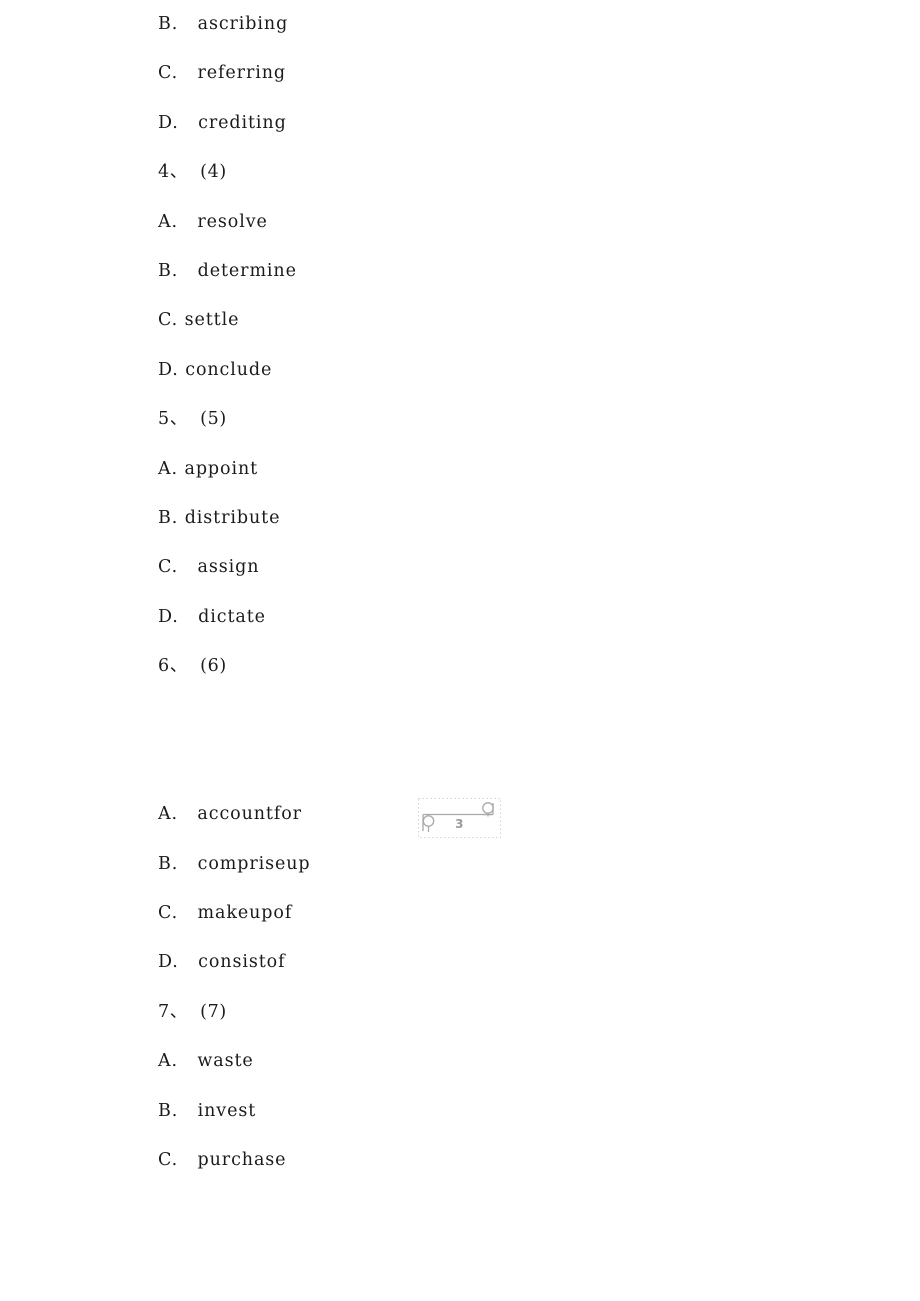 Image resolution: width=920 pixels, height=1301 pixels. What do you see at coordinates (508, 1061) in the screenshot?
I see `answer-option: A. waste` at bounding box center [508, 1061].